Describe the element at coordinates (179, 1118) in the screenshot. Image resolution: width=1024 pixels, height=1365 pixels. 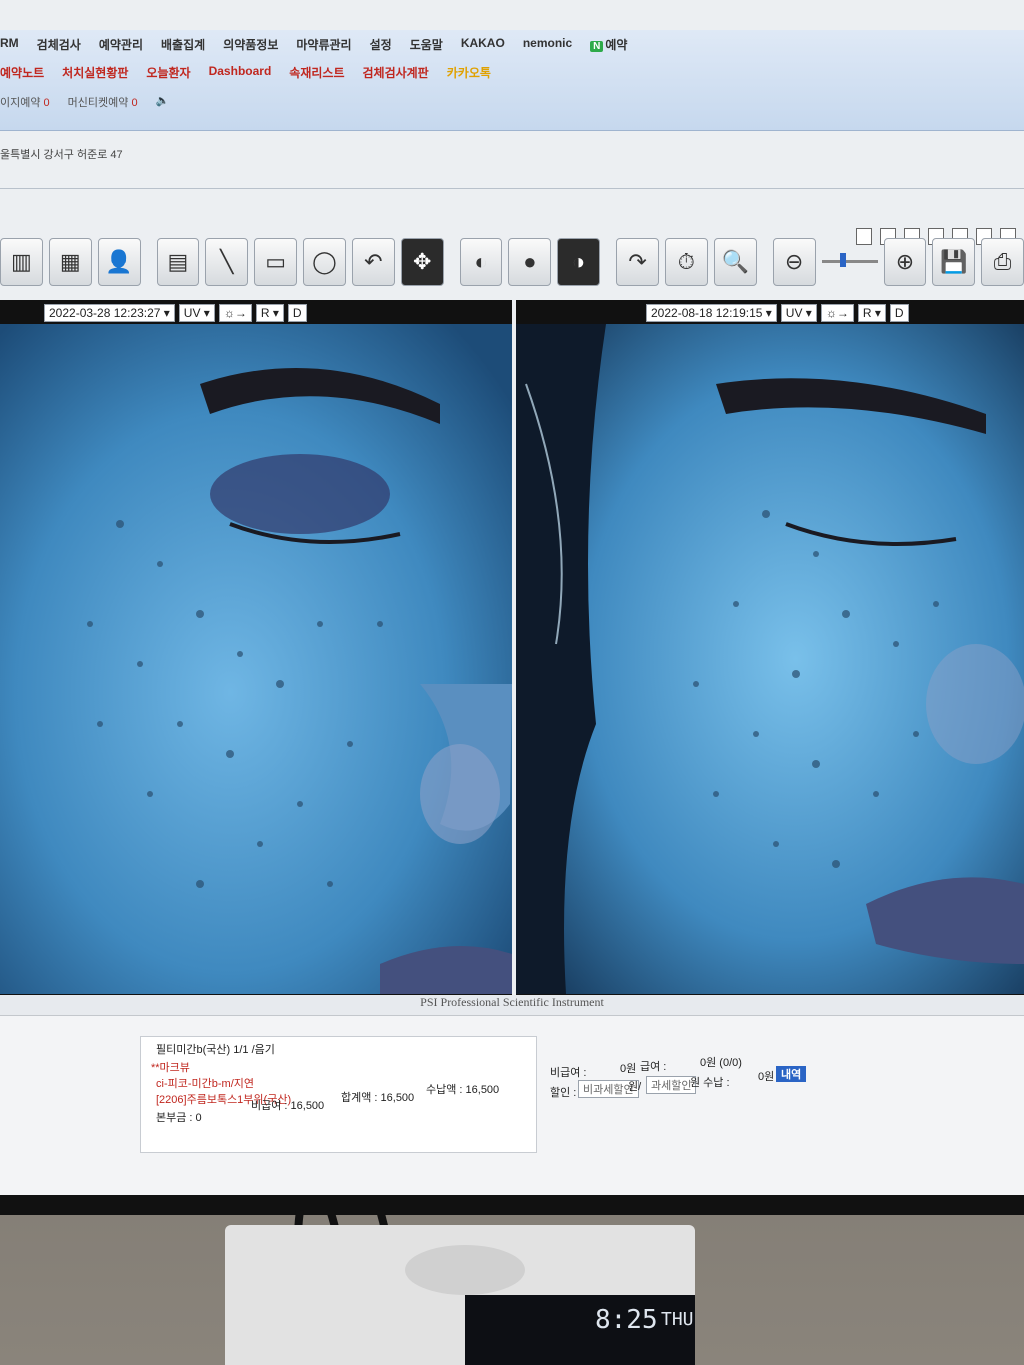
I see `order-line-5: 본부금 : 0` at that location.